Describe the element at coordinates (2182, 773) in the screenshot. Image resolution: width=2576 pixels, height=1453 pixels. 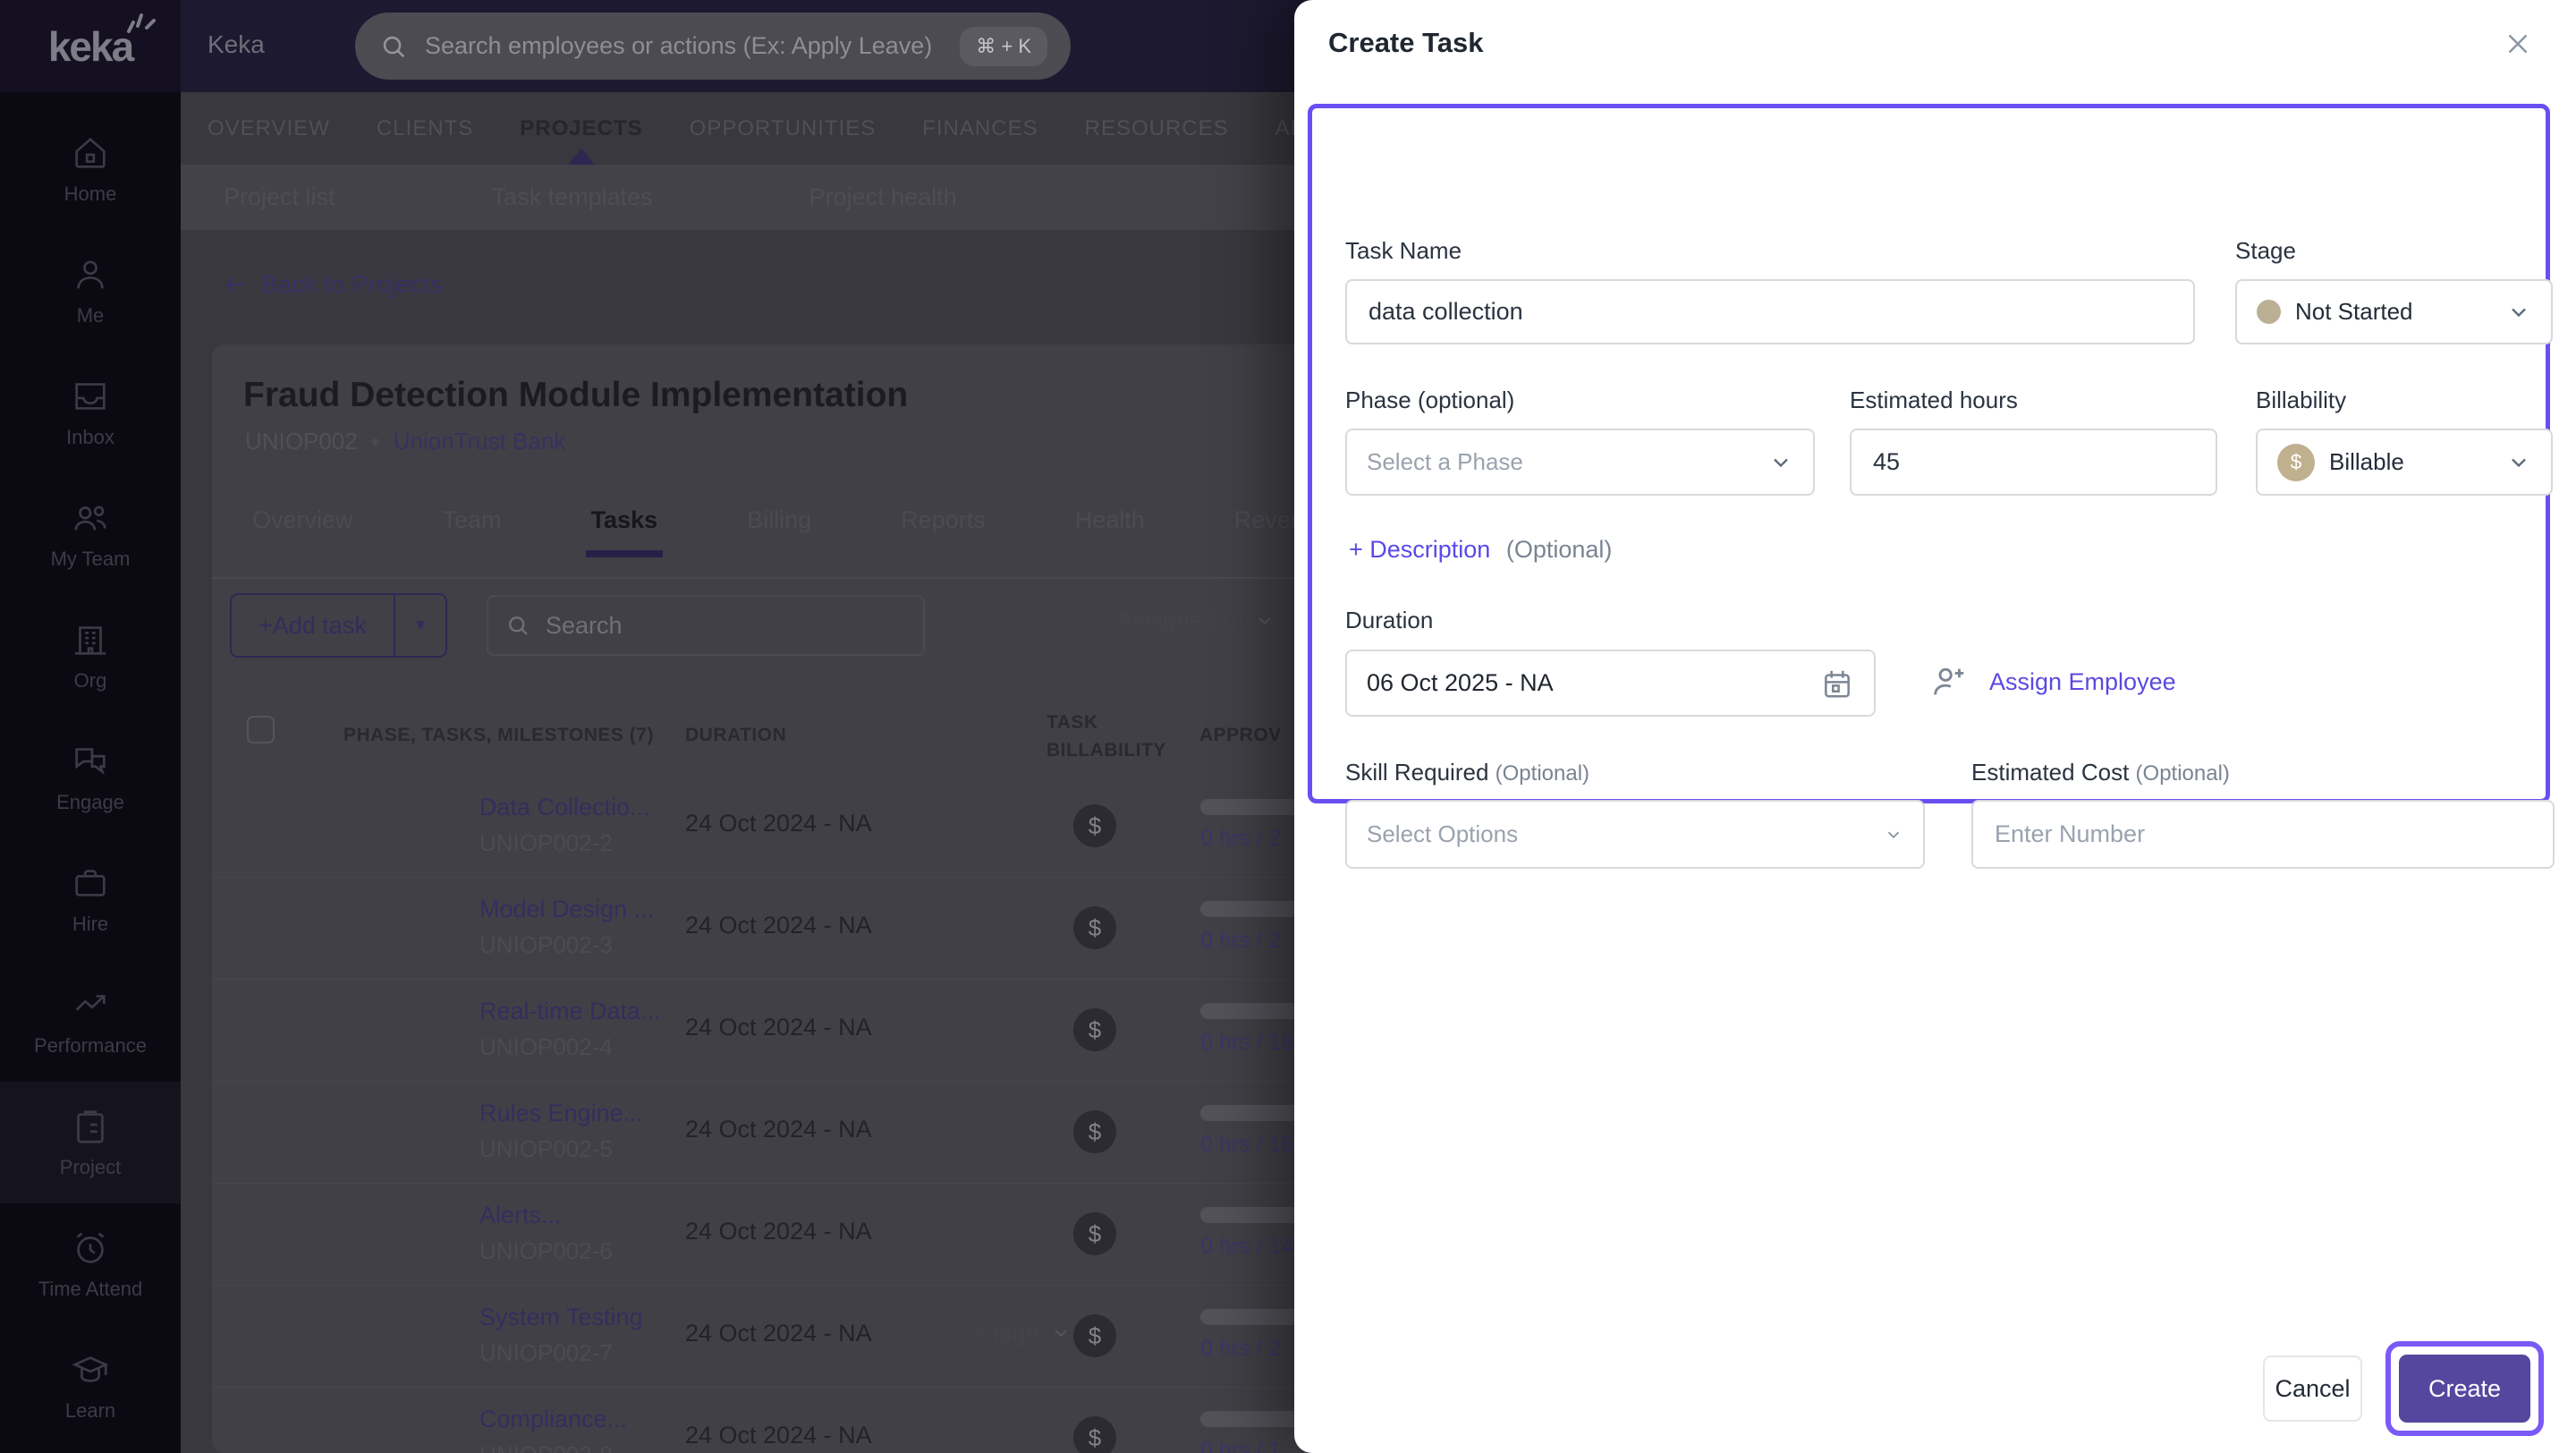
I see `cost-optional: (Optional)` at that location.